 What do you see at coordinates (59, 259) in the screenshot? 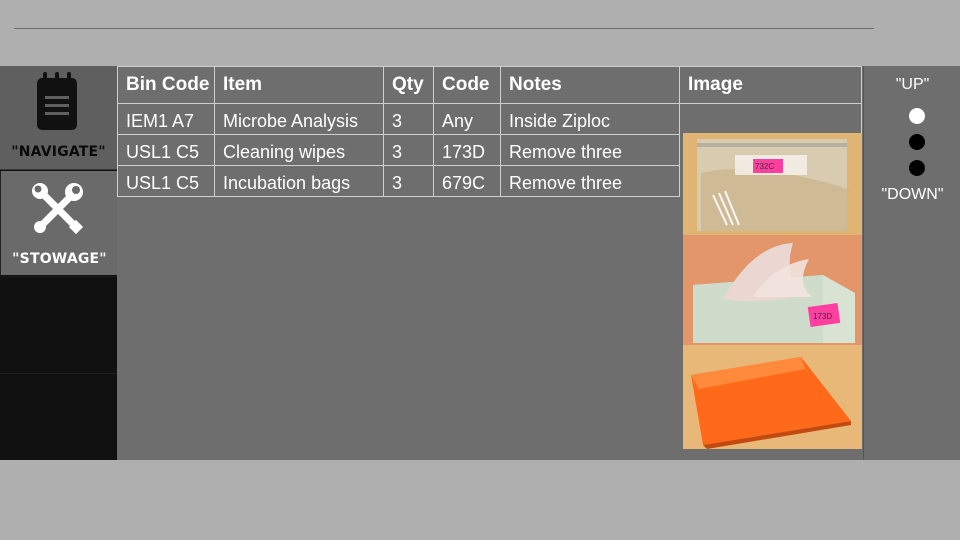
I see `stowage-label: "STOWAGE"` at bounding box center [59, 259].